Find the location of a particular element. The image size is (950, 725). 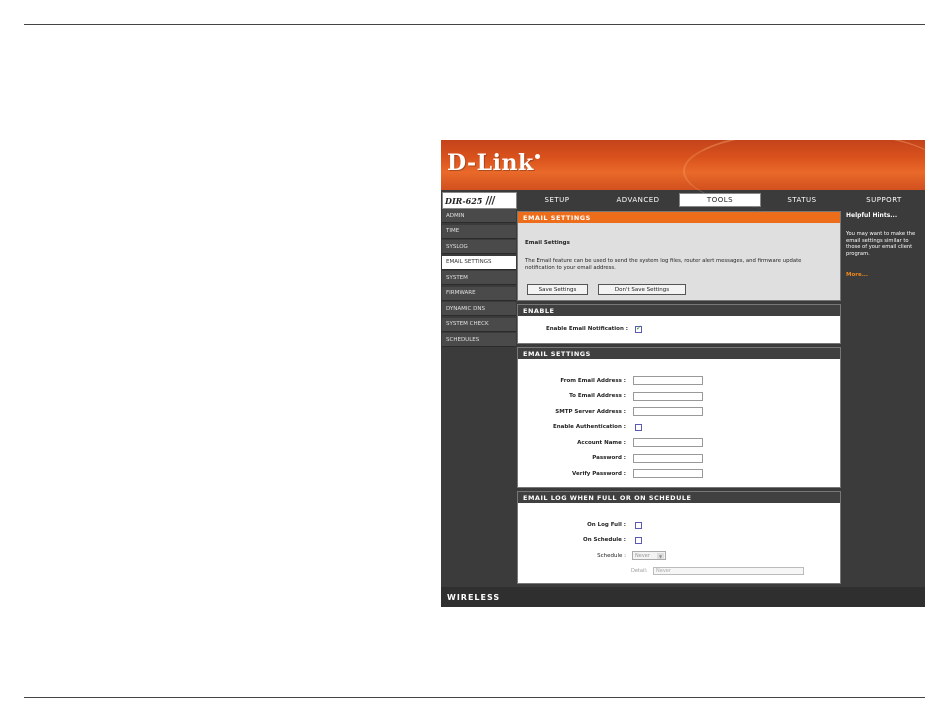

from-email-input is located at coordinates (668, 380).